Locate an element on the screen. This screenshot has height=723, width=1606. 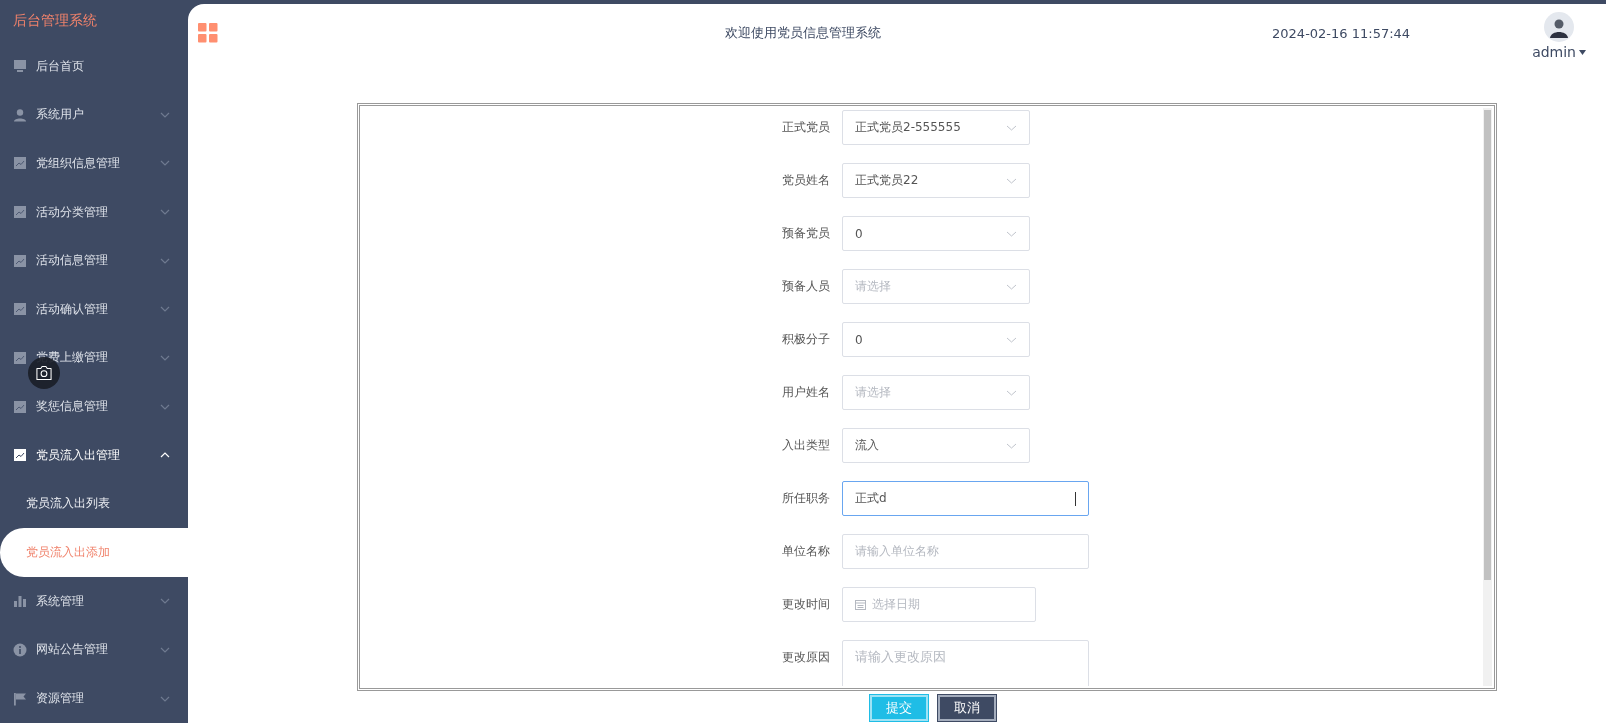
sidebar-item: 党组织信息管理 is located at coordinates (94, 163).